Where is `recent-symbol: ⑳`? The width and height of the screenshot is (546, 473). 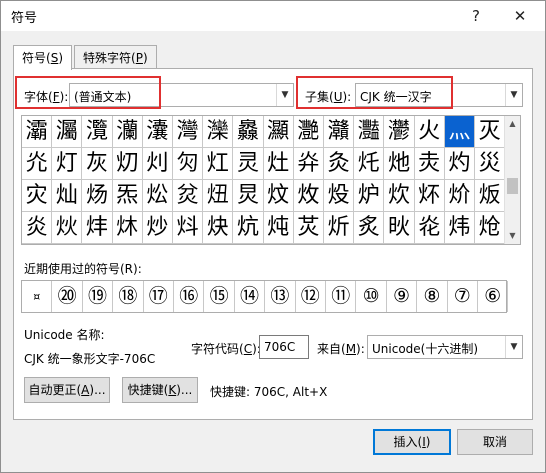 recent-symbol: ⑳ is located at coordinates (67, 296).